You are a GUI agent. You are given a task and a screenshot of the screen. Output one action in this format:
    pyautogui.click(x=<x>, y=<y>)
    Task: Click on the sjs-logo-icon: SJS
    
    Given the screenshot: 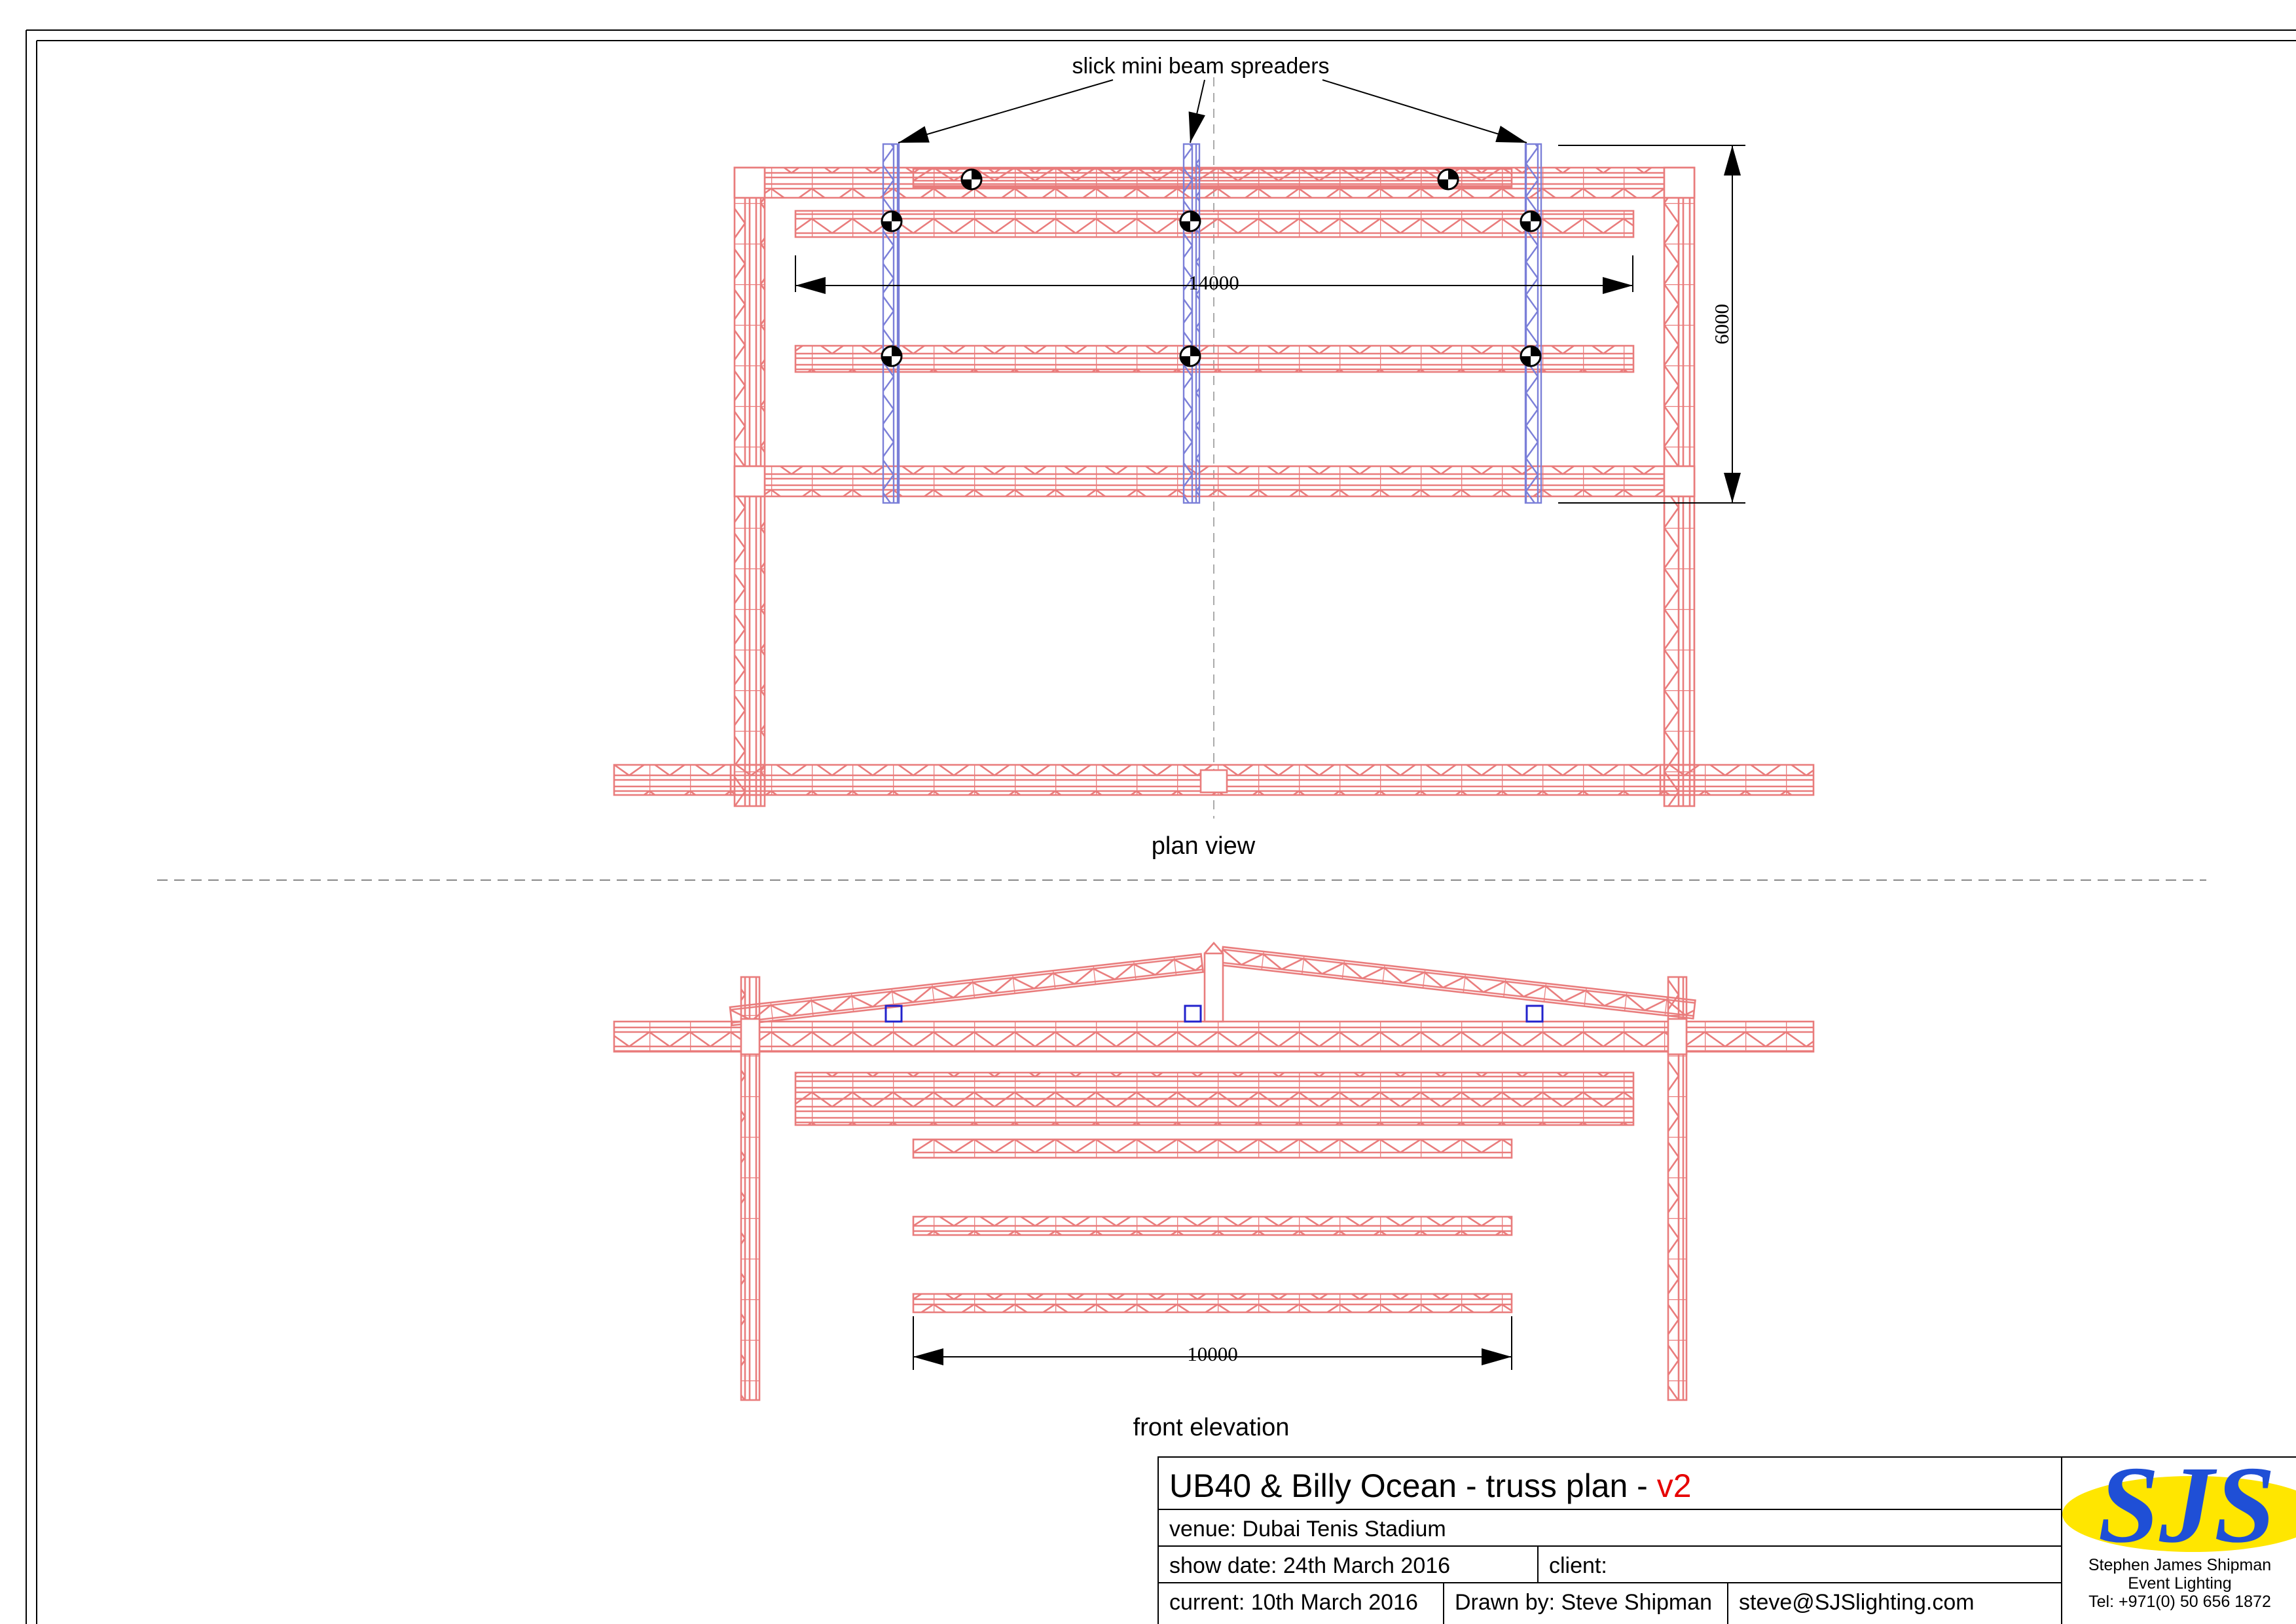 What is the action you would take?
    pyautogui.click(x=2179, y=1512)
    